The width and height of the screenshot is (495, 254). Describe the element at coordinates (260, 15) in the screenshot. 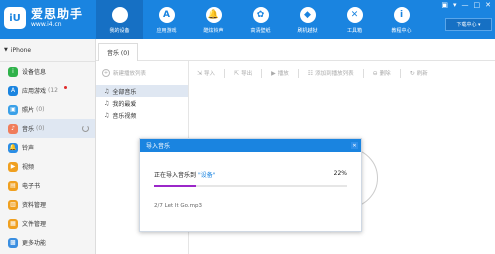

I see `flower-icon: ✿` at that location.